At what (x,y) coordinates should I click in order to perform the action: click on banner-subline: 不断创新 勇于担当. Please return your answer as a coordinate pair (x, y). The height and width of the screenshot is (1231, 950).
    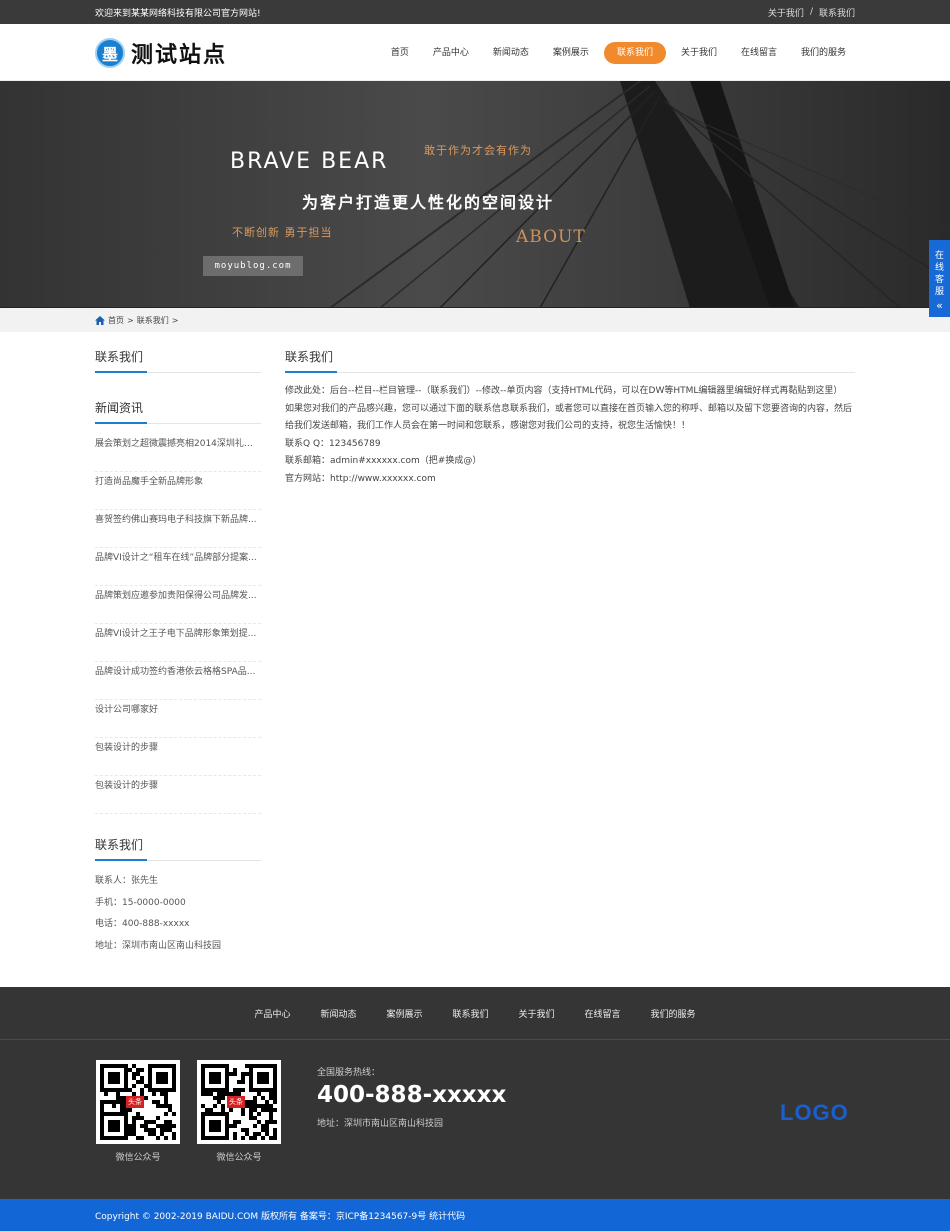
    Looking at the image, I should click on (282, 232).